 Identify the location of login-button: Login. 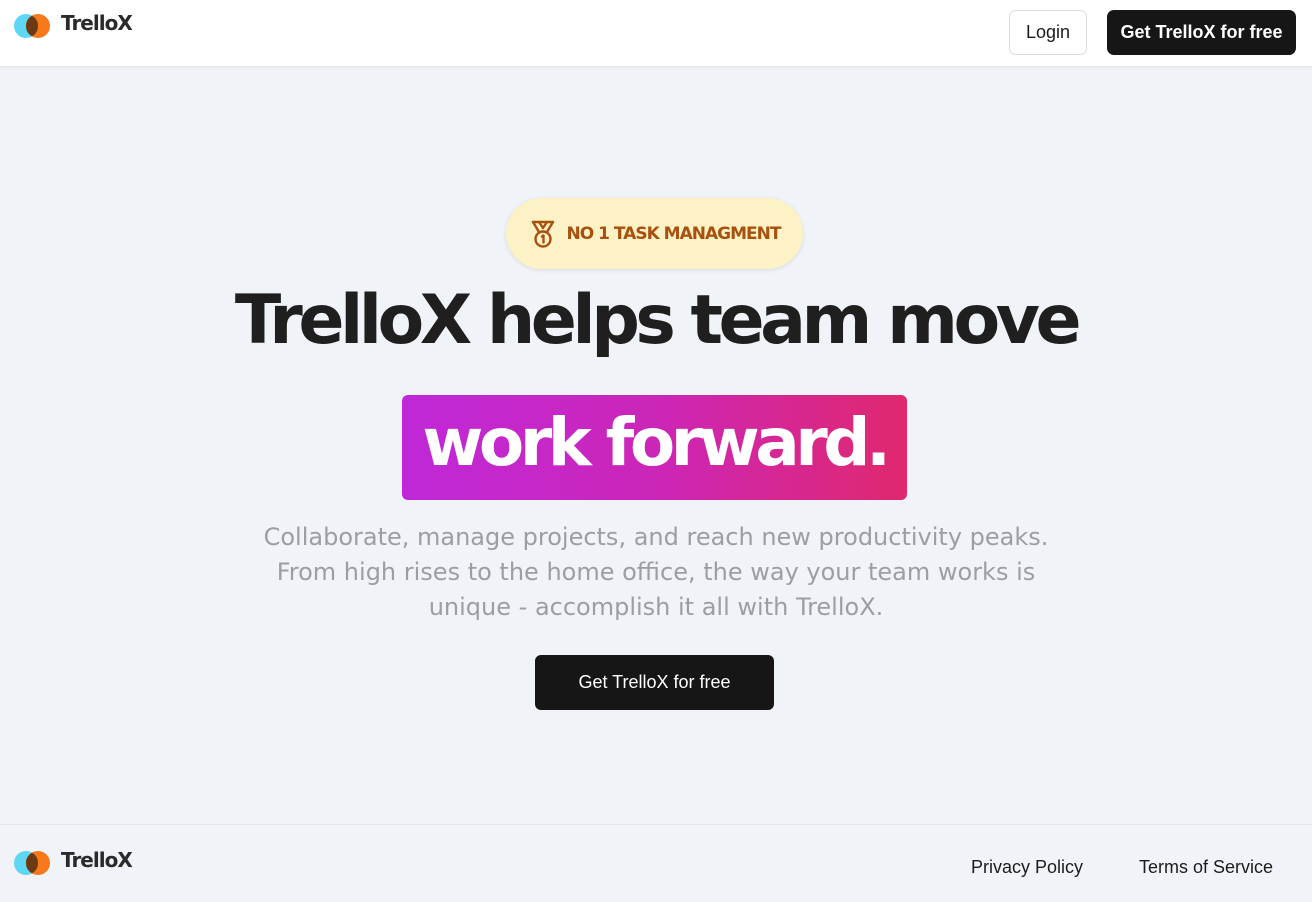
(1048, 32).